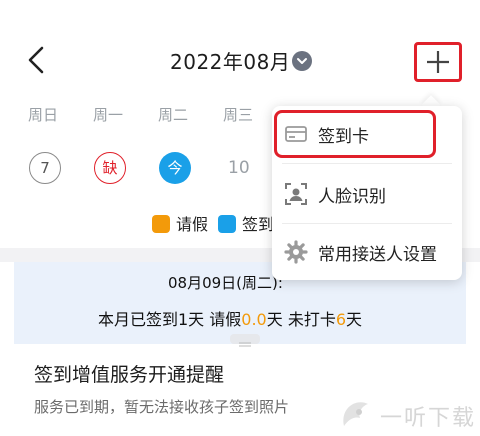  Describe the element at coordinates (428, 418) in the screenshot. I see `watermark-text: 一听下载` at that location.